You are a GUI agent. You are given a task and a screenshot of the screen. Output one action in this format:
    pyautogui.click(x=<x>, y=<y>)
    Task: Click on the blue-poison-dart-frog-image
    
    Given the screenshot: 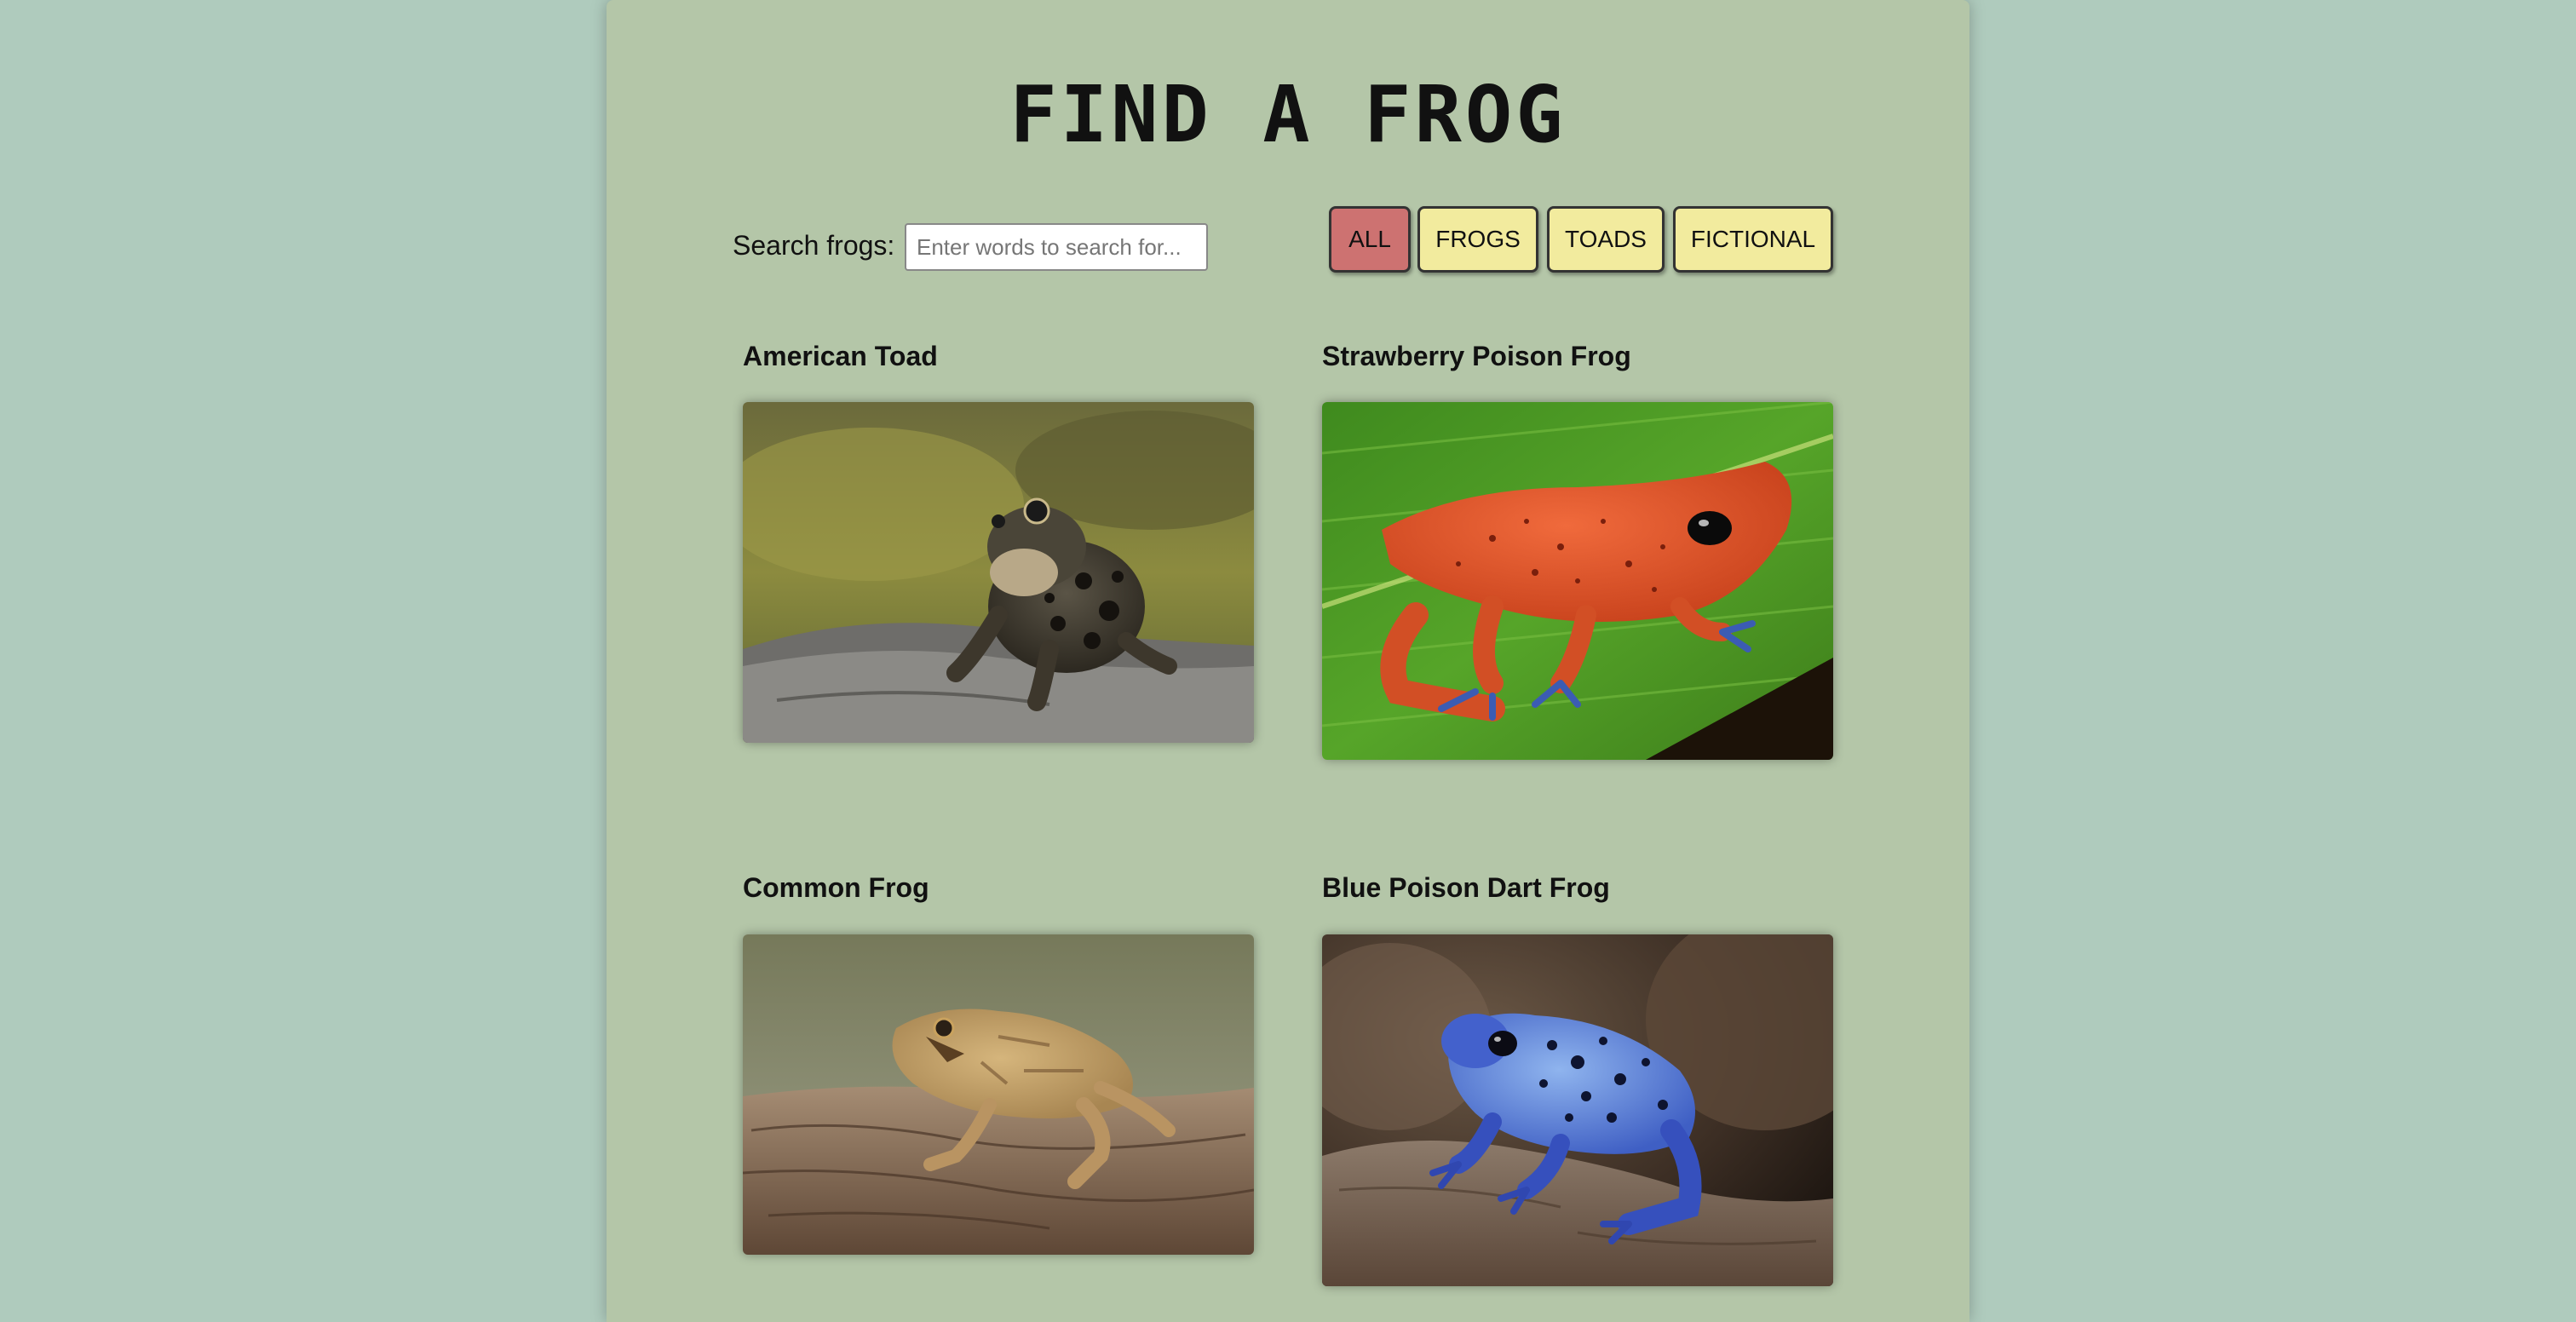 What is the action you would take?
    pyautogui.click(x=1578, y=1110)
    